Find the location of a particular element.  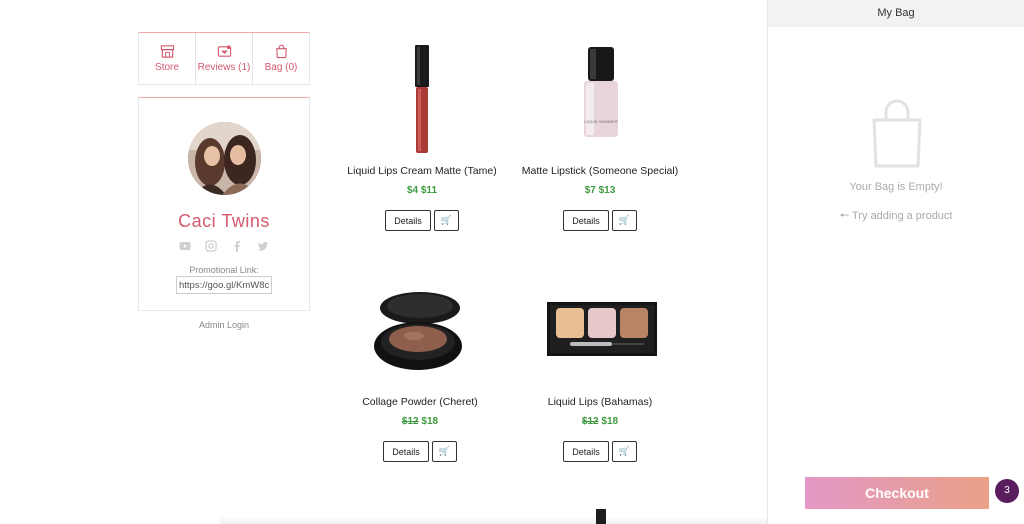

instagram-icon is located at coordinates (211, 246).